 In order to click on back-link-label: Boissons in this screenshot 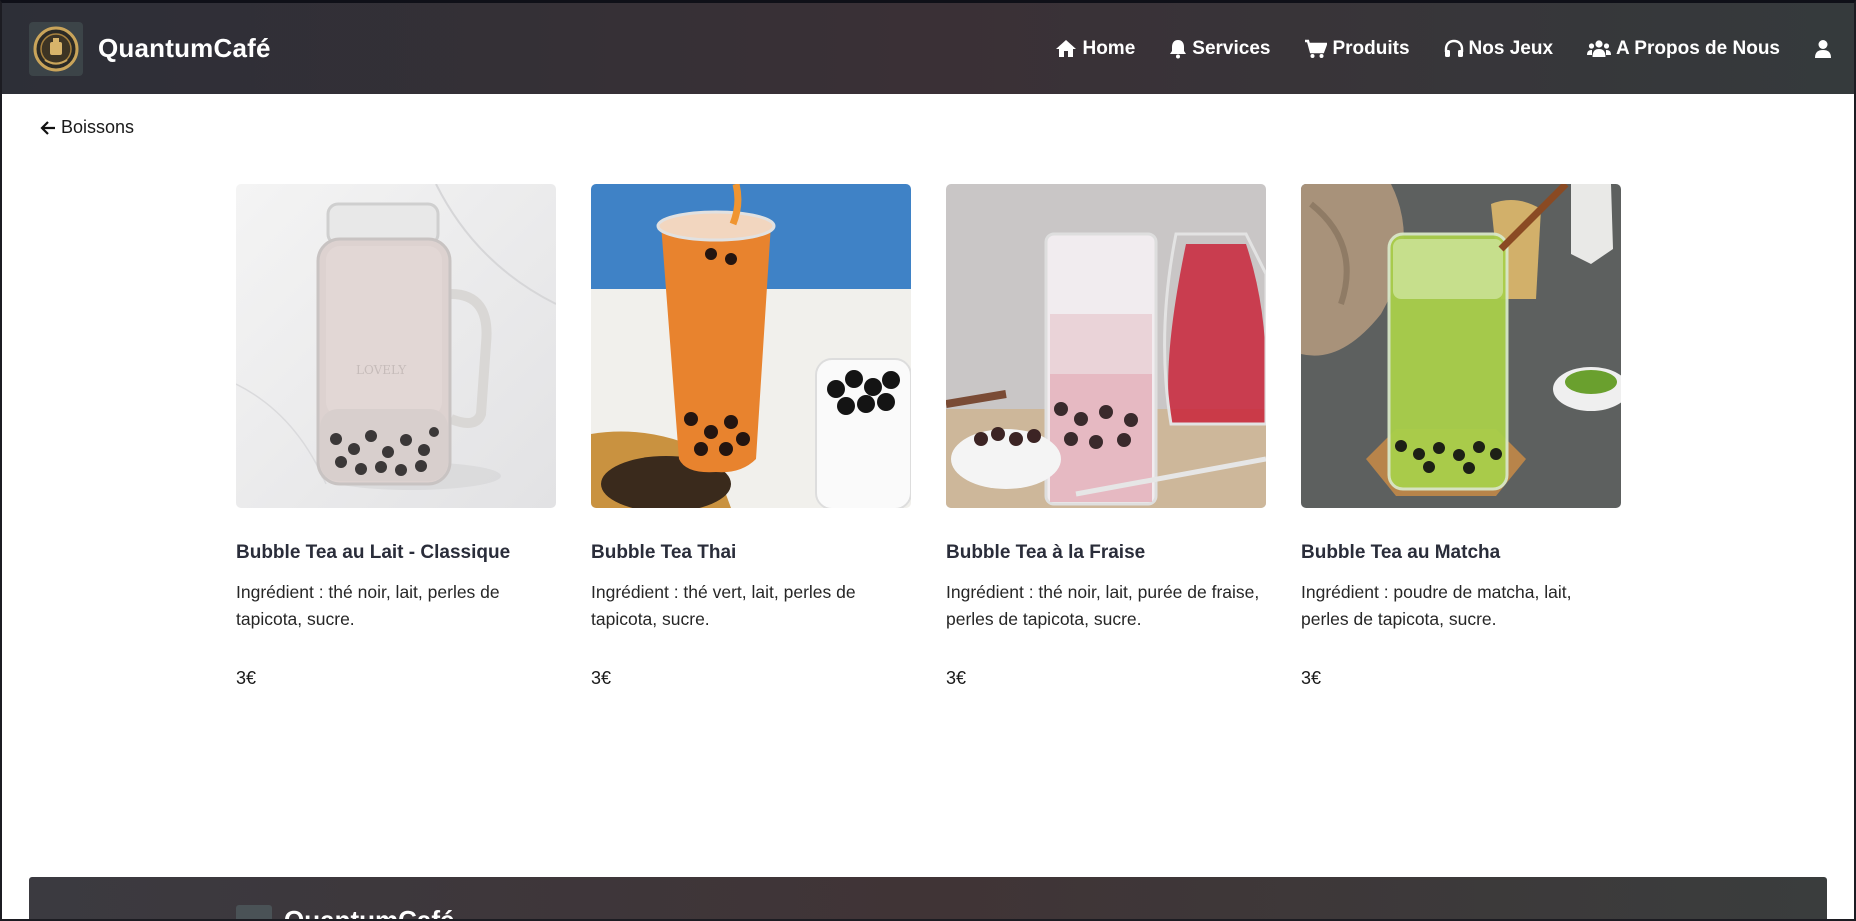, I will do `click(98, 127)`.